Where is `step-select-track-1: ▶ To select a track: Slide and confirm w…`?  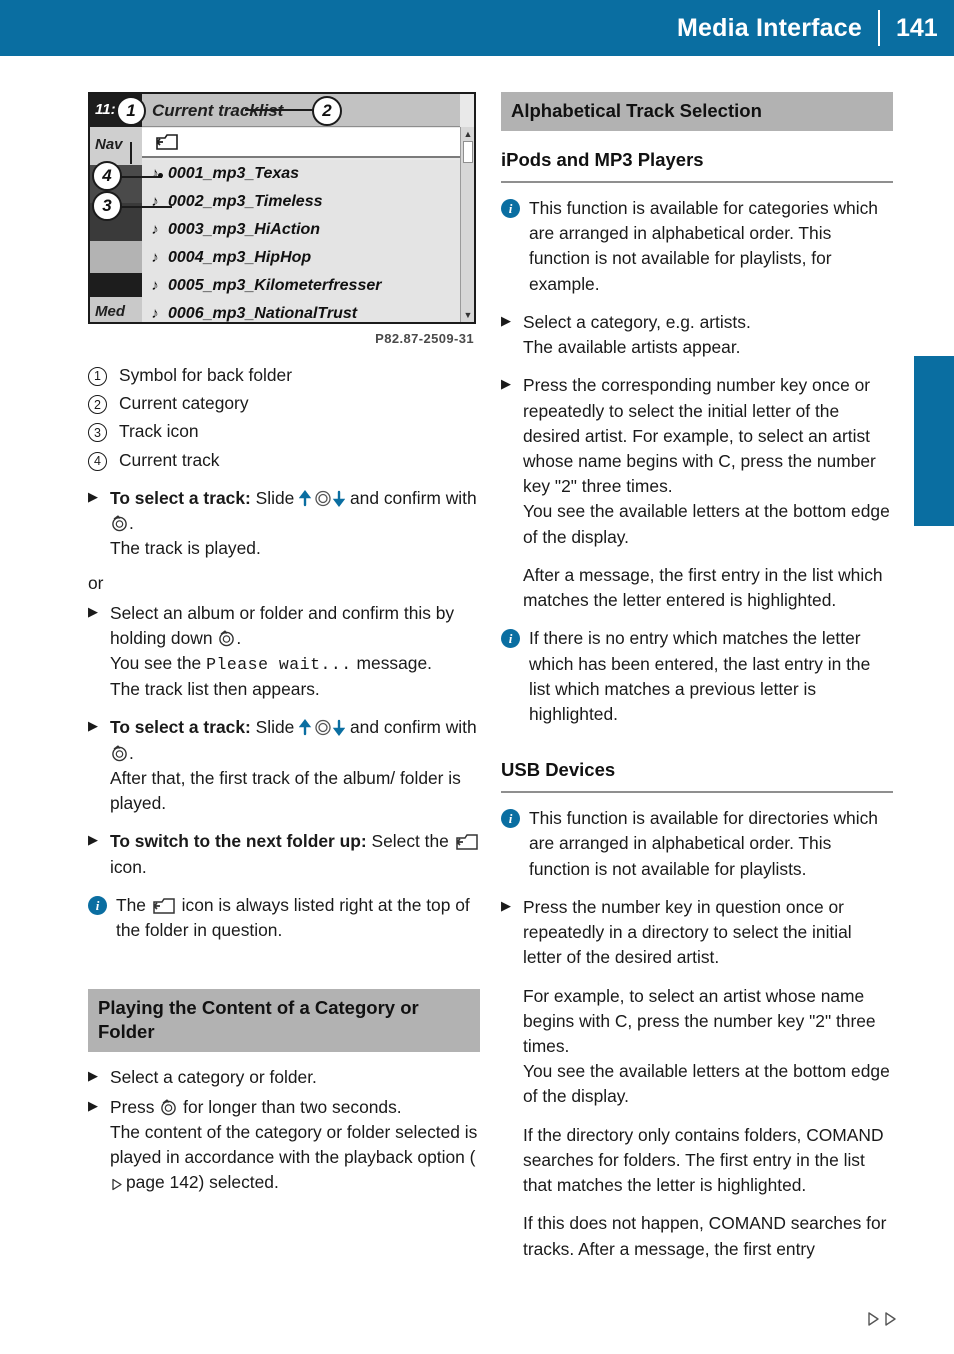
step-select-track-1: ▶ To select a track: Slide and confirm w… is located at coordinates (284, 524).